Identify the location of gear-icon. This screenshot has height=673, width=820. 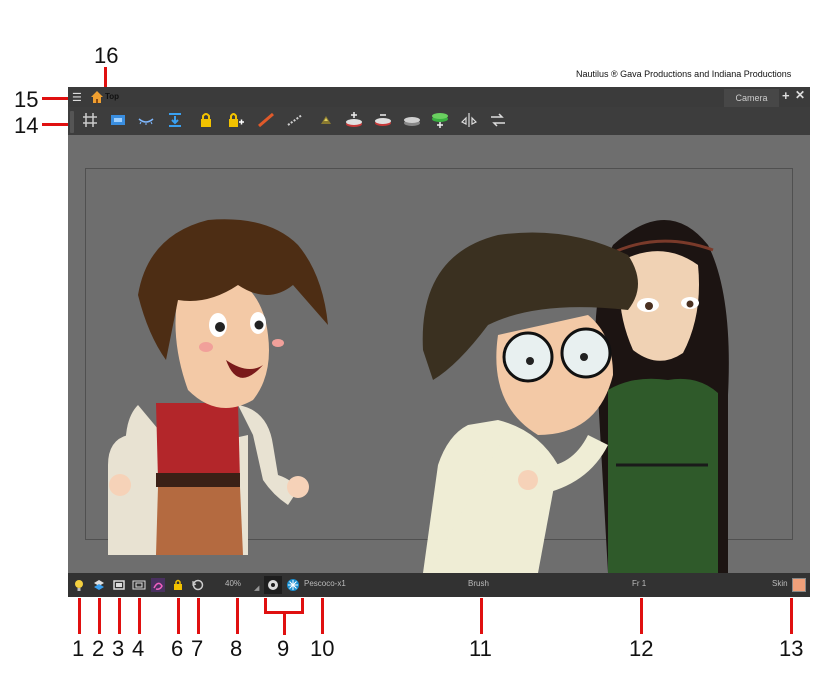
(273, 585).